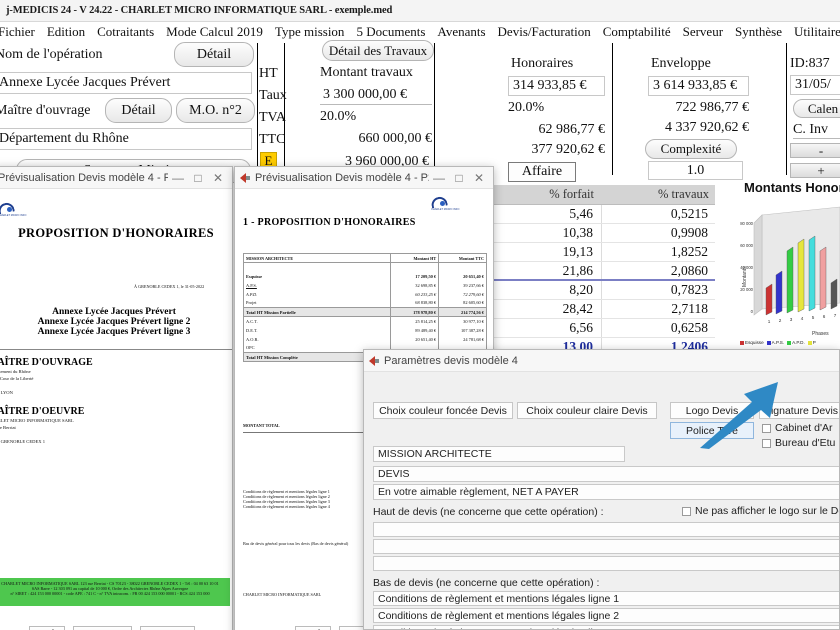 Image resolution: width=840 pixels, height=630 pixels. I want to click on p2-row-ht: 20 651,40 €, so click(415, 339).